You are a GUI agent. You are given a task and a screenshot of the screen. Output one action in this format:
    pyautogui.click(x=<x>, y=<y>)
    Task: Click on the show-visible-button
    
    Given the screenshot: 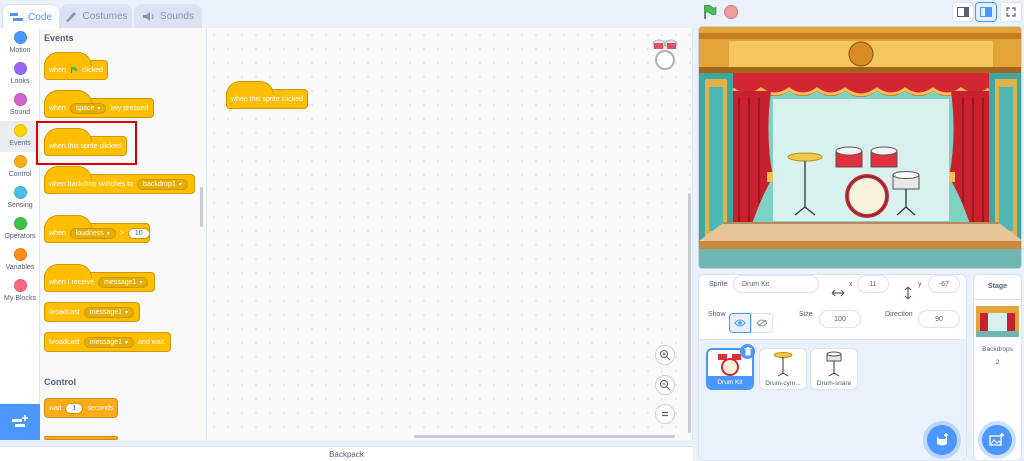 What is the action you would take?
    pyautogui.click(x=740, y=323)
    